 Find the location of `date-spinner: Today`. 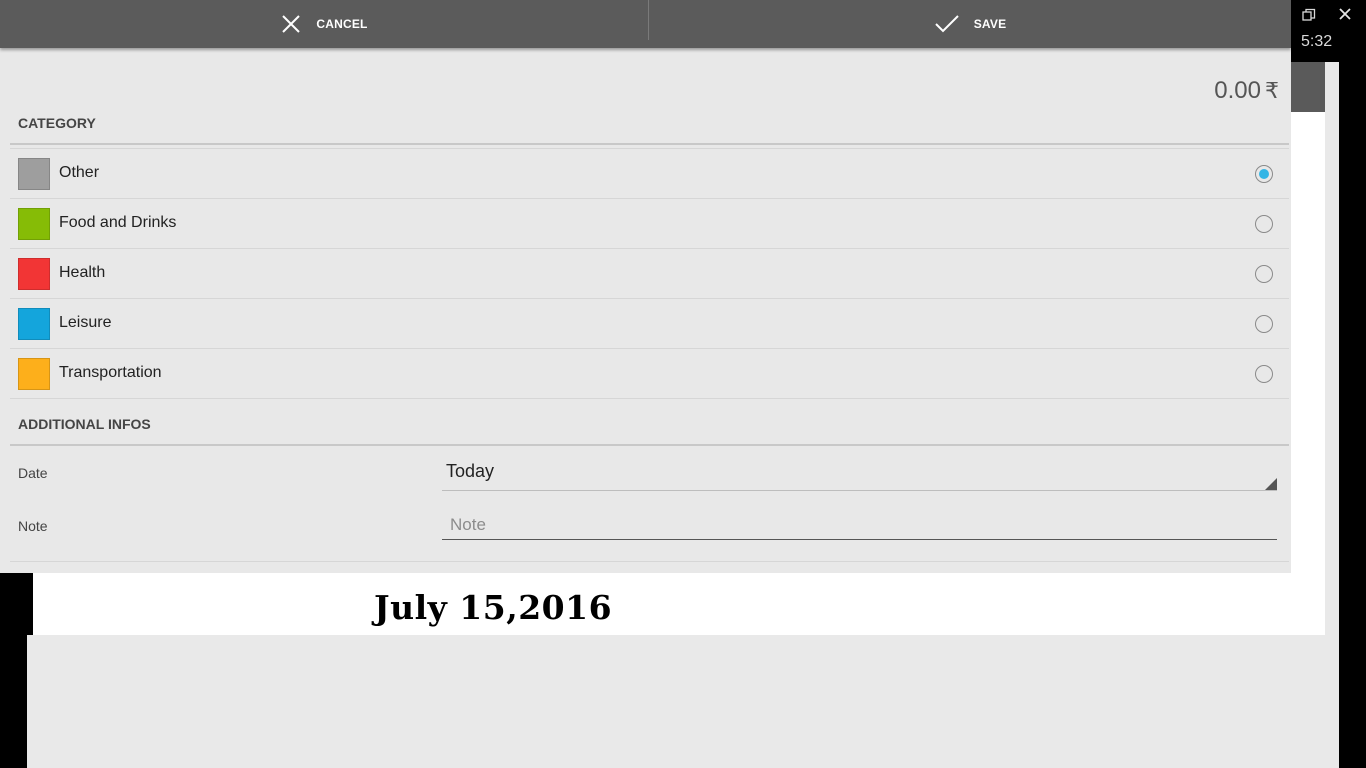

date-spinner: Today is located at coordinates (859, 473).